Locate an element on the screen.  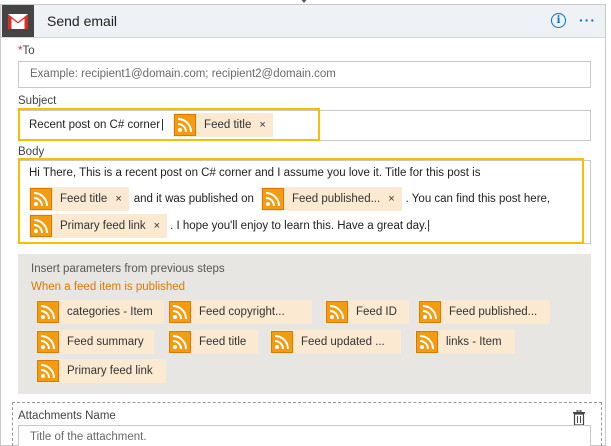
card-title: Send email is located at coordinates (82, 21).